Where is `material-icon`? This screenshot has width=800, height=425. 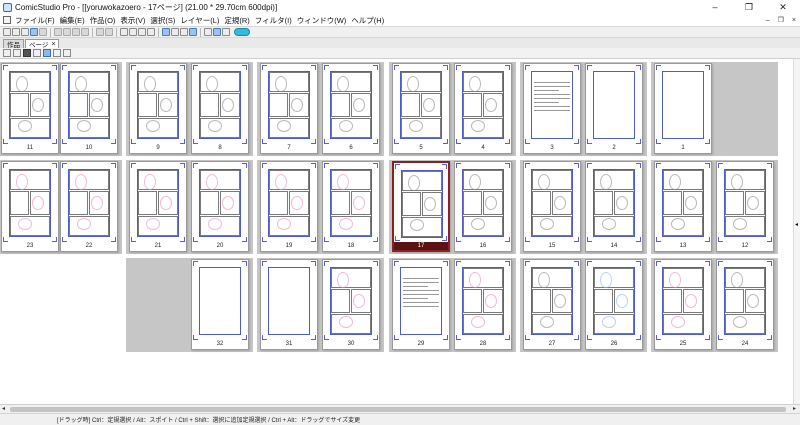
material-icon is located at coordinates (208, 32).